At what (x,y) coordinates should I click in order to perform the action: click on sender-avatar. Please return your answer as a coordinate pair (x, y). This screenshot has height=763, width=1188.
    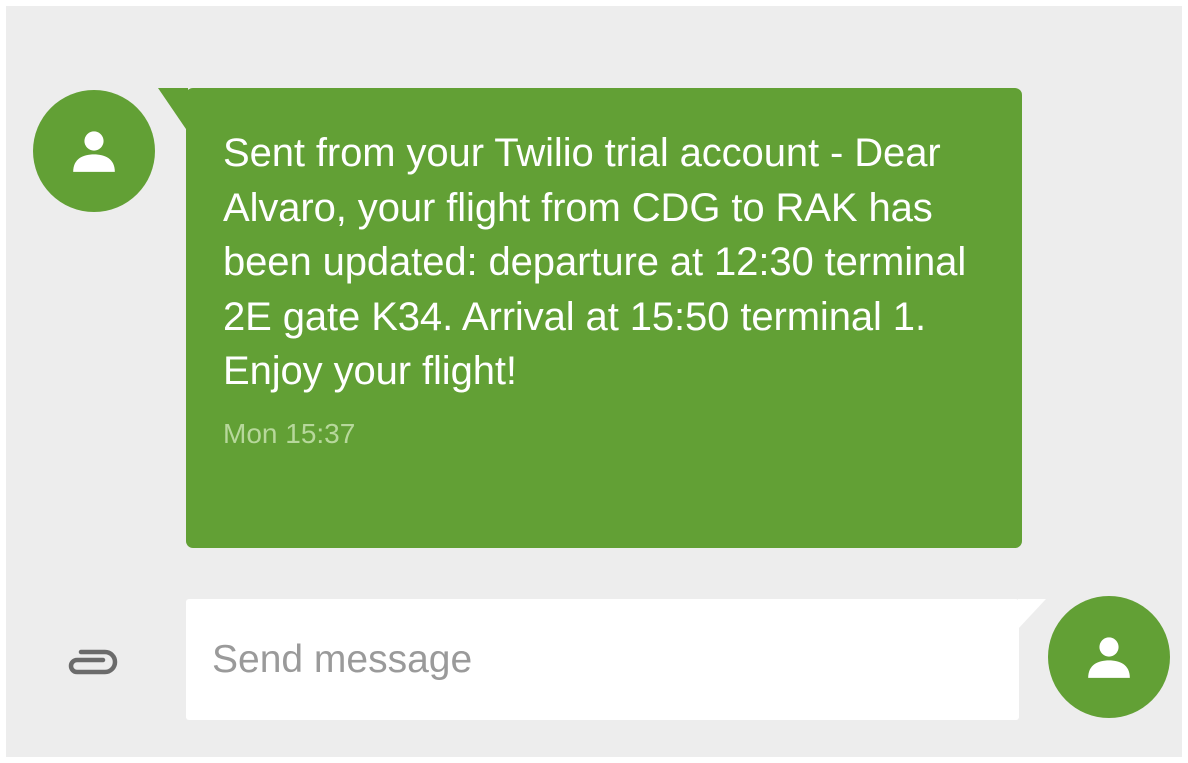
    Looking at the image, I should click on (94, 151).